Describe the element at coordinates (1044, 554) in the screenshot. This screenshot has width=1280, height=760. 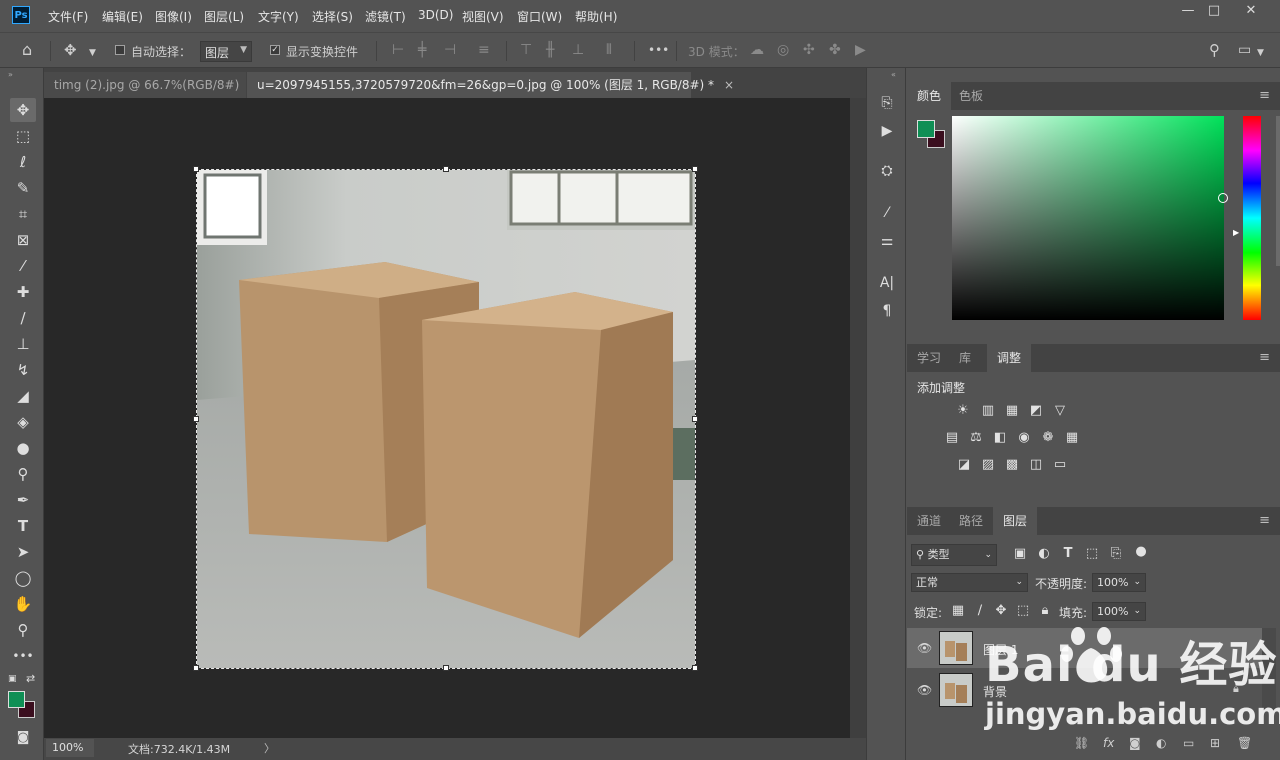
I see `filter-adjustment-icon: ◐` at that location.